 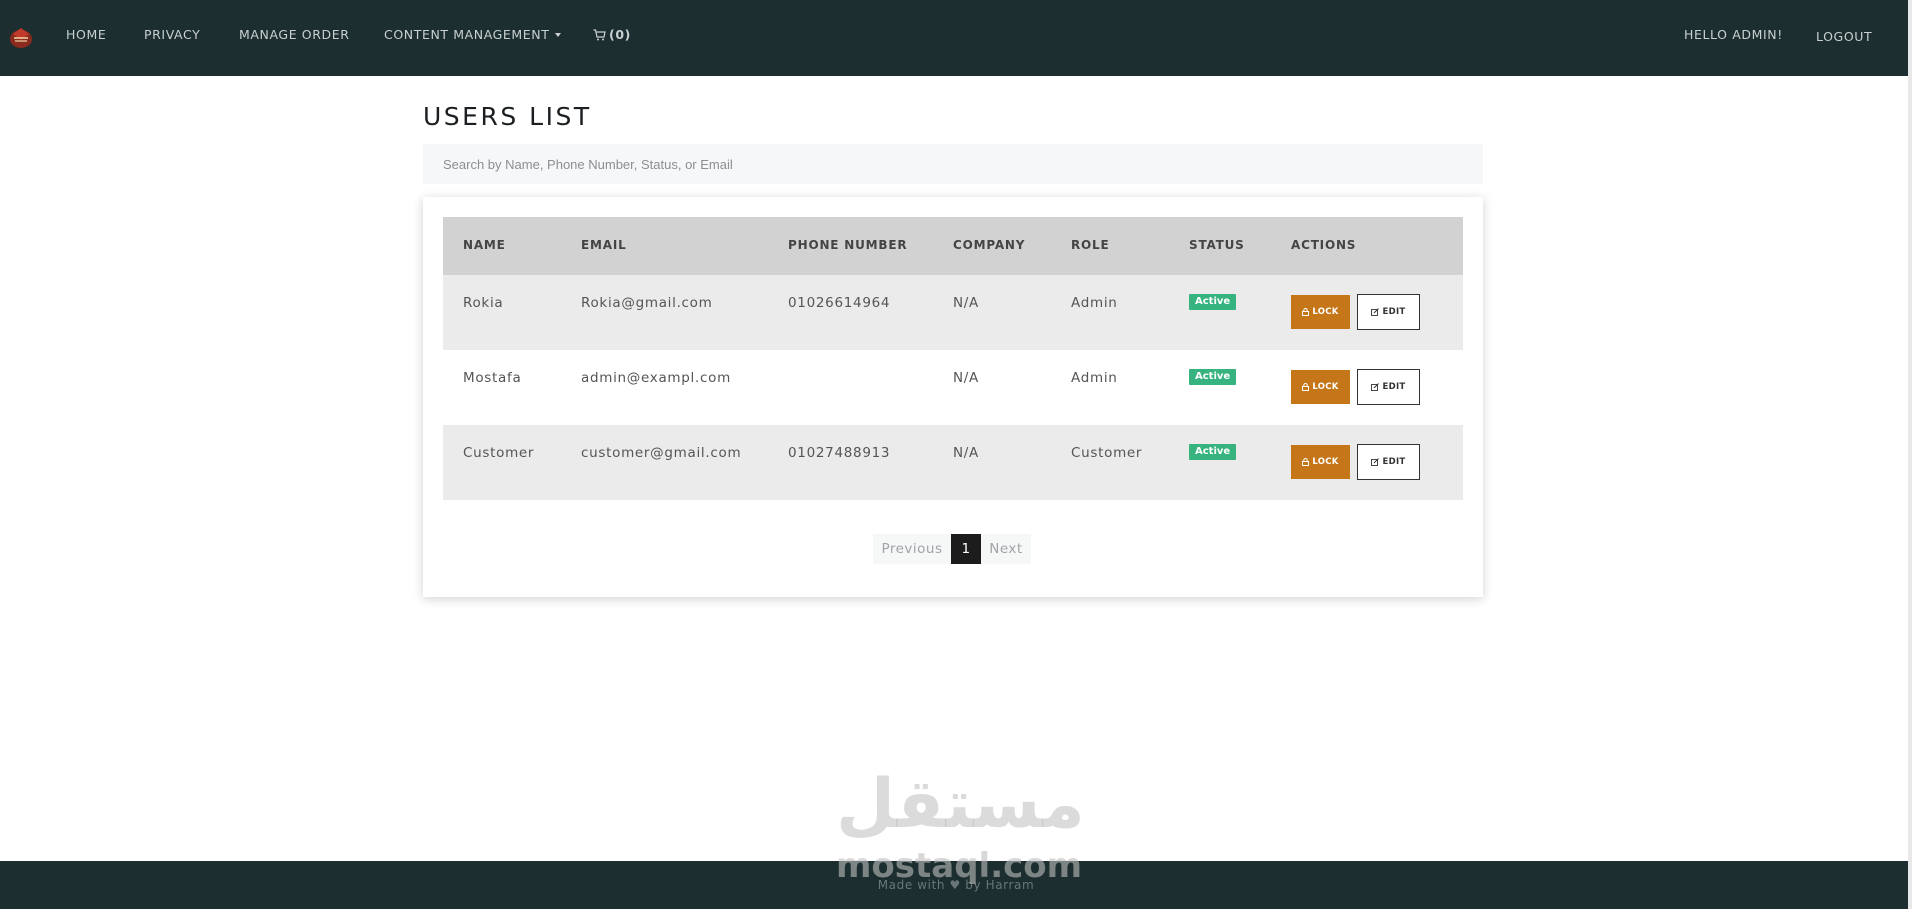 What do you see at coordinates (966, 549) in the screenshot?
I see `pagination-page-1: 1` at bounding box center [966, 549].